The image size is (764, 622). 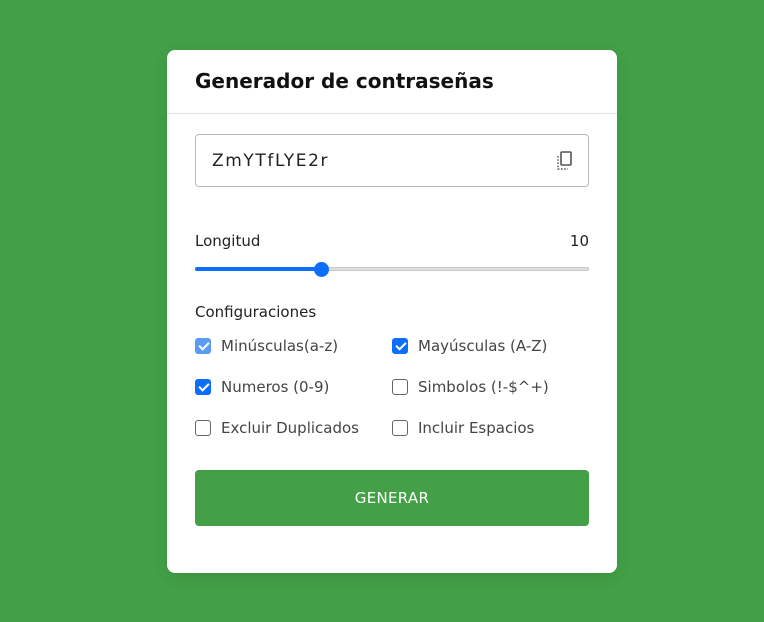 I want to click on option-label: Mayúsculas (A-Z), so click(x=483, y=345).